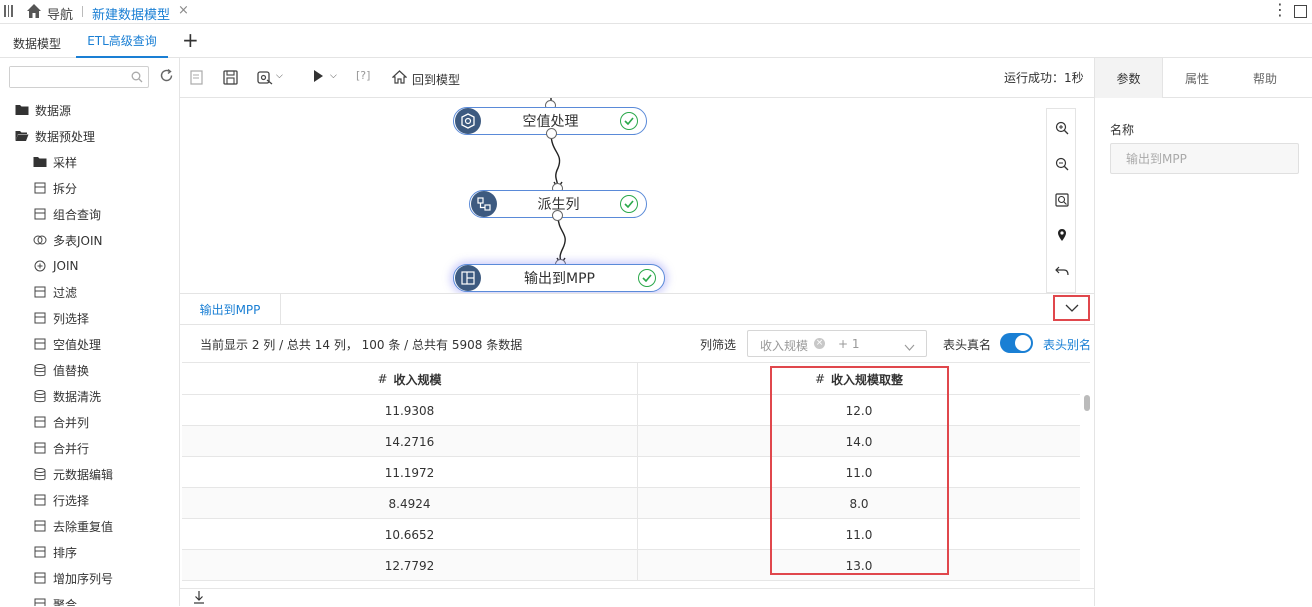  I want to click on fit-view-icon, so click(1062, 200).